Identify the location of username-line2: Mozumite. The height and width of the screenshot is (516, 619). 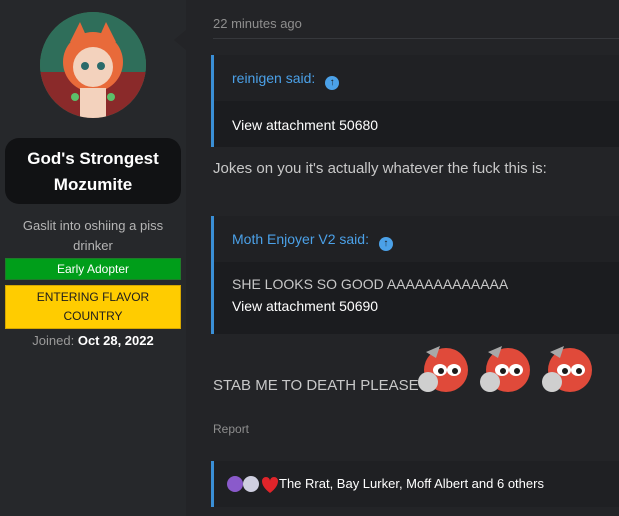
(93, 185).